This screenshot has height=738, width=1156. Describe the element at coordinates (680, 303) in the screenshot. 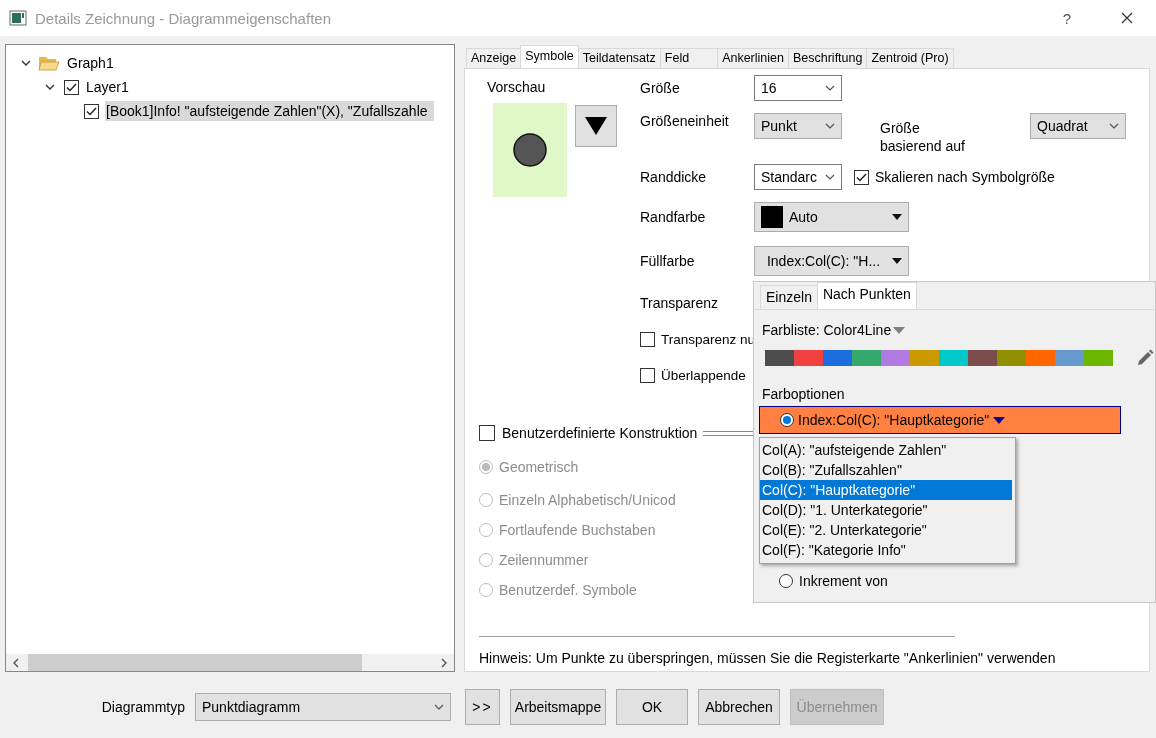

I see `field-label: Transparenz` at that location.